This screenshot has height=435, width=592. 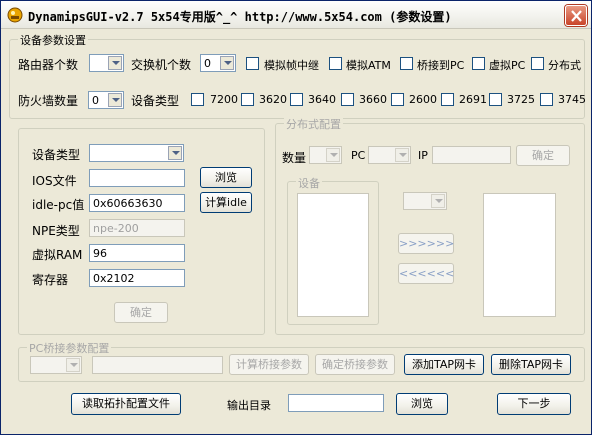 I want to click on close-icon, so click(x=576, y=16).